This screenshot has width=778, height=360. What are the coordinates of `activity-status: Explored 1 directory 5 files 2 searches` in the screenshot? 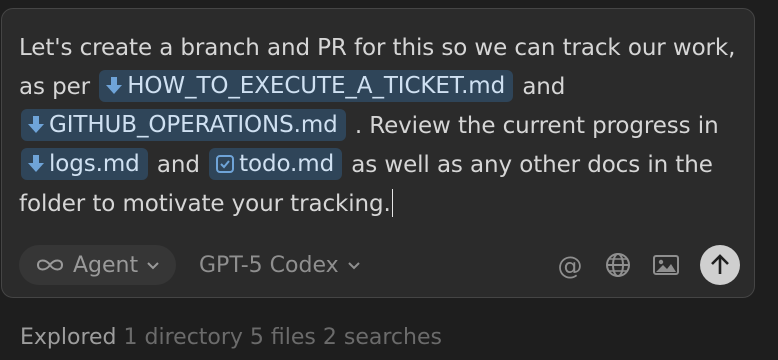 It's located at (231, 337).